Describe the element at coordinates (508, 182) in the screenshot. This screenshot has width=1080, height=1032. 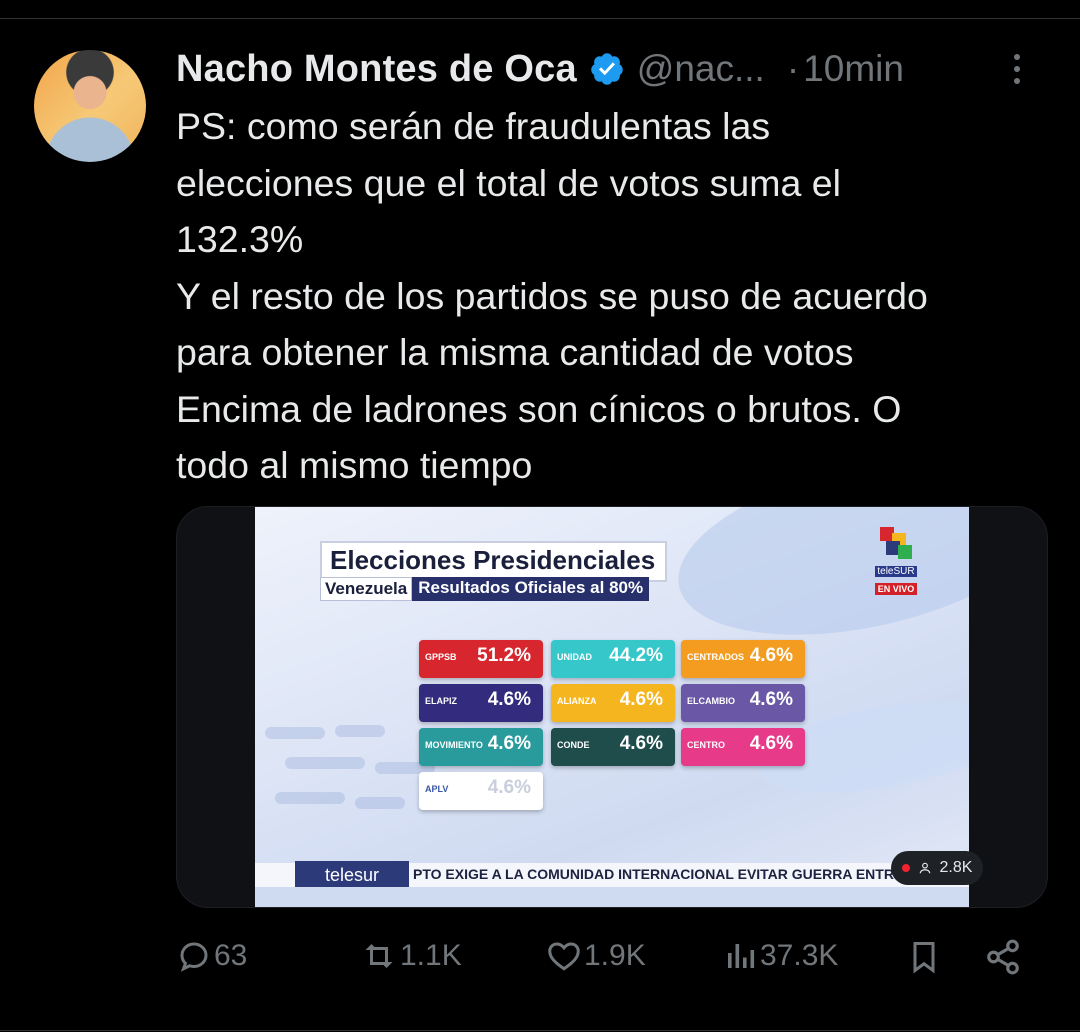
I see `tweet-text-line: elecciones que el total de votos suma el` at that location.